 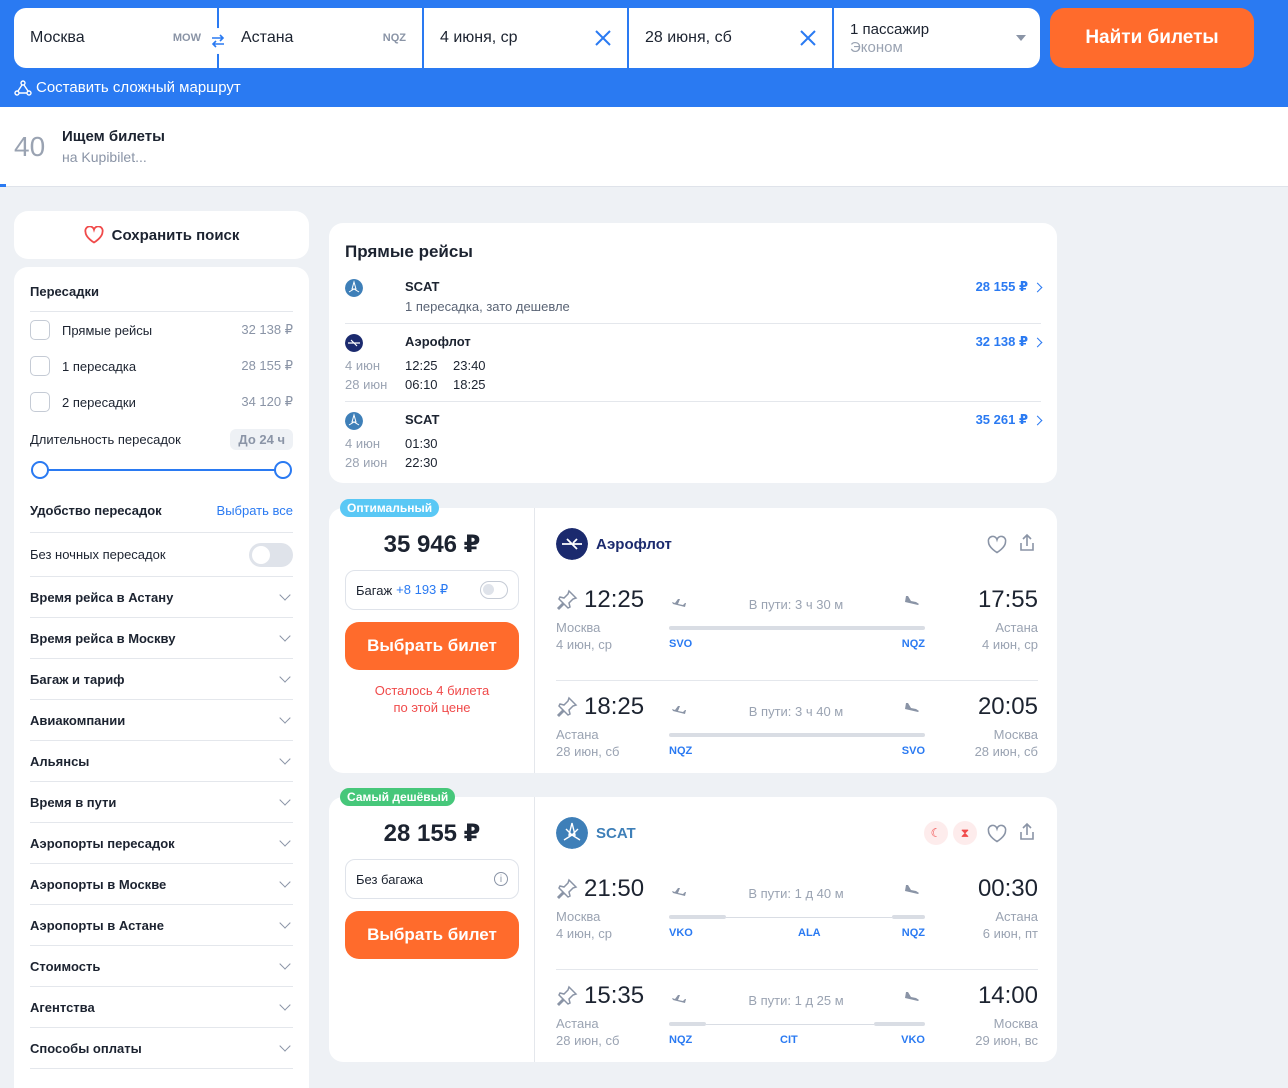 I want to click on plane-landing-icon, so click(x=912, y=709).